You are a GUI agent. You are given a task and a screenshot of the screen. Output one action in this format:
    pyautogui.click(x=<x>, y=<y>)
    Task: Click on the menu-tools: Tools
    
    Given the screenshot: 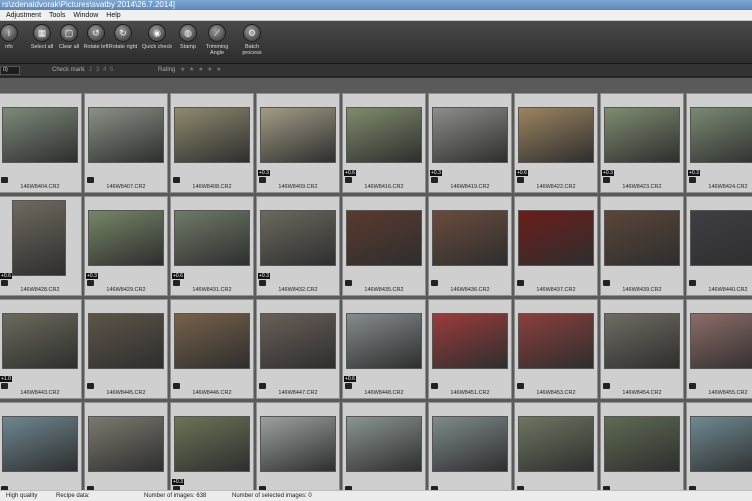 What is the action you would take?
    pyautogui.click(x=57, y=15)
    